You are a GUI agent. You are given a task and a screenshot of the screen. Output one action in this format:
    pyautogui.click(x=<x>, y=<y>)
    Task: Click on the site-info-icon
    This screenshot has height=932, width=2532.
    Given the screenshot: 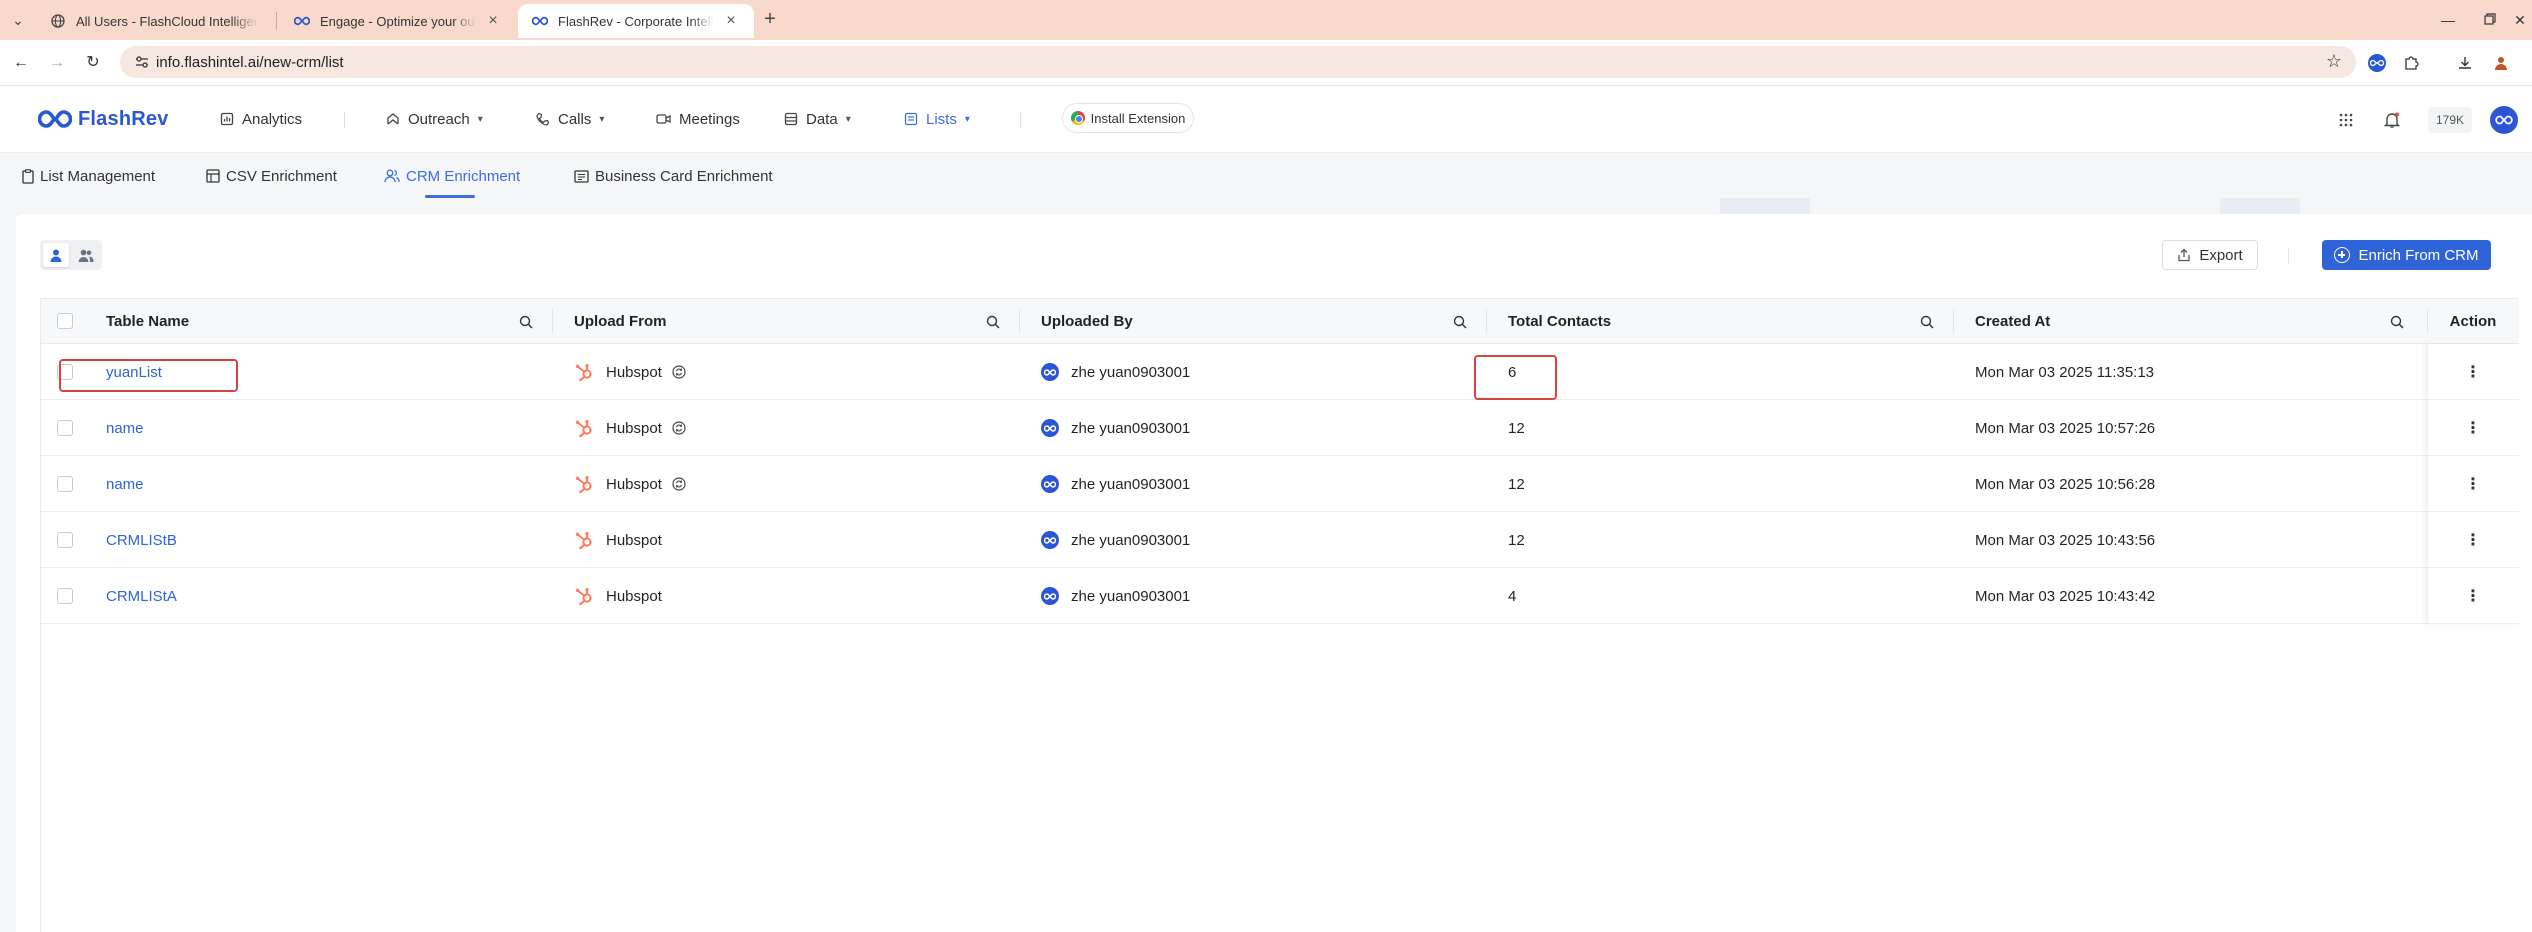 What is the action you would take?
    pyautogui.click(x=142, y=62)
    